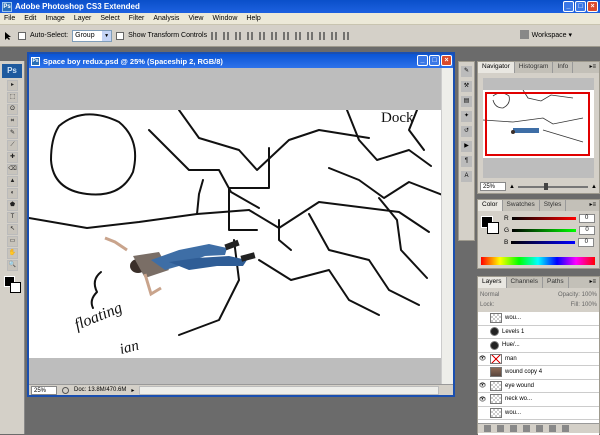 The height and width of the screenshot is (435, 600). Describe the element at coordinates (580, 6) in the screenshot. I see `maximize-button: □` at that location.